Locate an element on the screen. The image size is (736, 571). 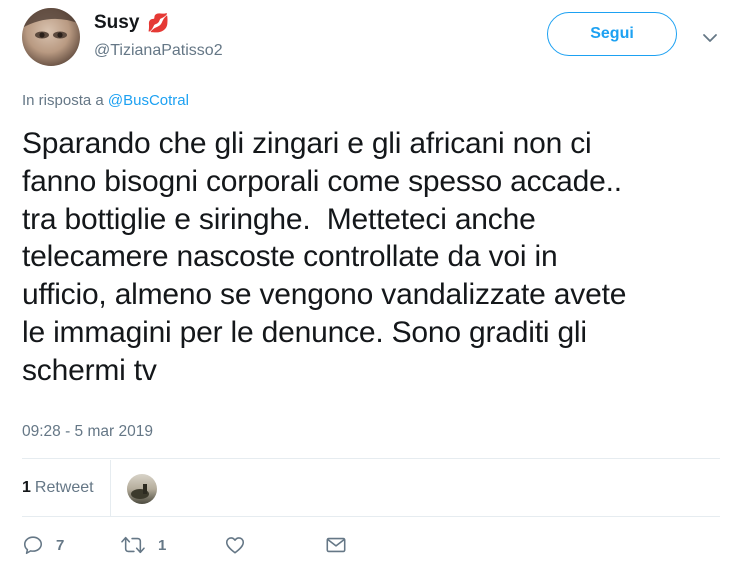
retweet-count: 1 is located at coordinates (162, 545).